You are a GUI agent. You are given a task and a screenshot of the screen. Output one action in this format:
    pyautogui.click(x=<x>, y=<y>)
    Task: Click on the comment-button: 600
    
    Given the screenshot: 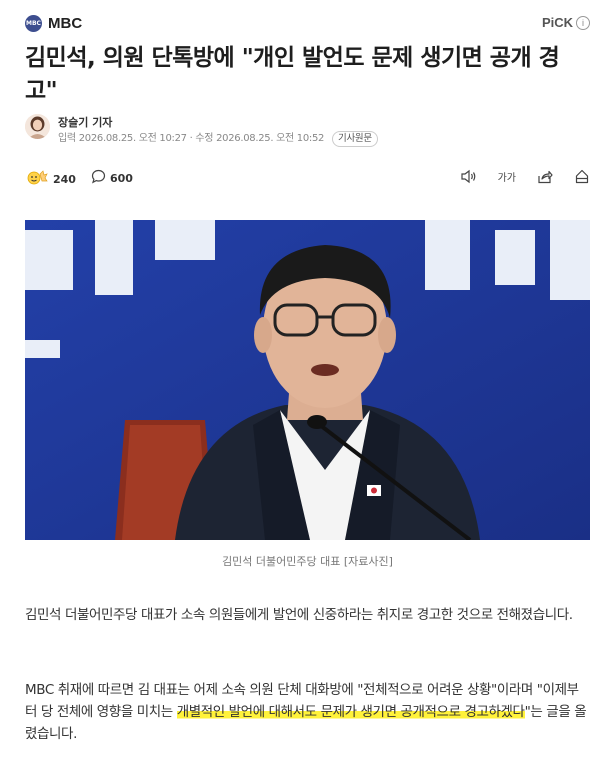 What is the action you would take?
    pyautogui.click(x=112, y=178)
    